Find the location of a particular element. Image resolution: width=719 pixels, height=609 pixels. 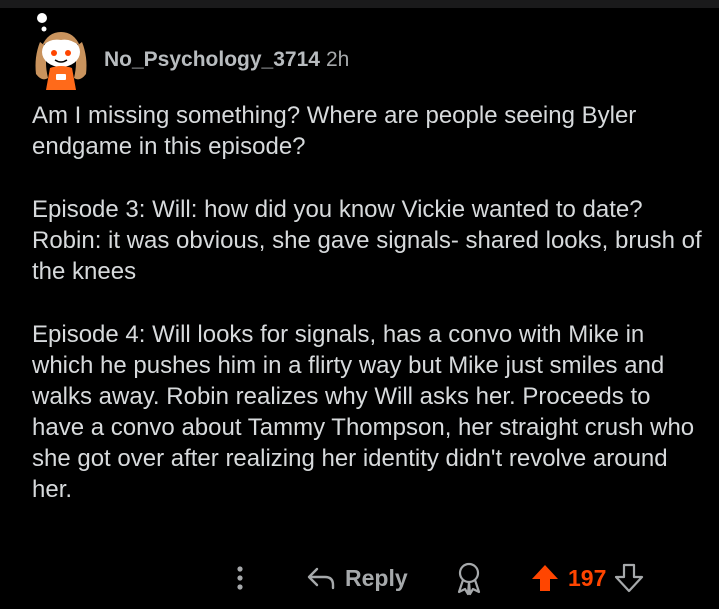

snoo-avatar-icon is located at coordinates (61, 51).